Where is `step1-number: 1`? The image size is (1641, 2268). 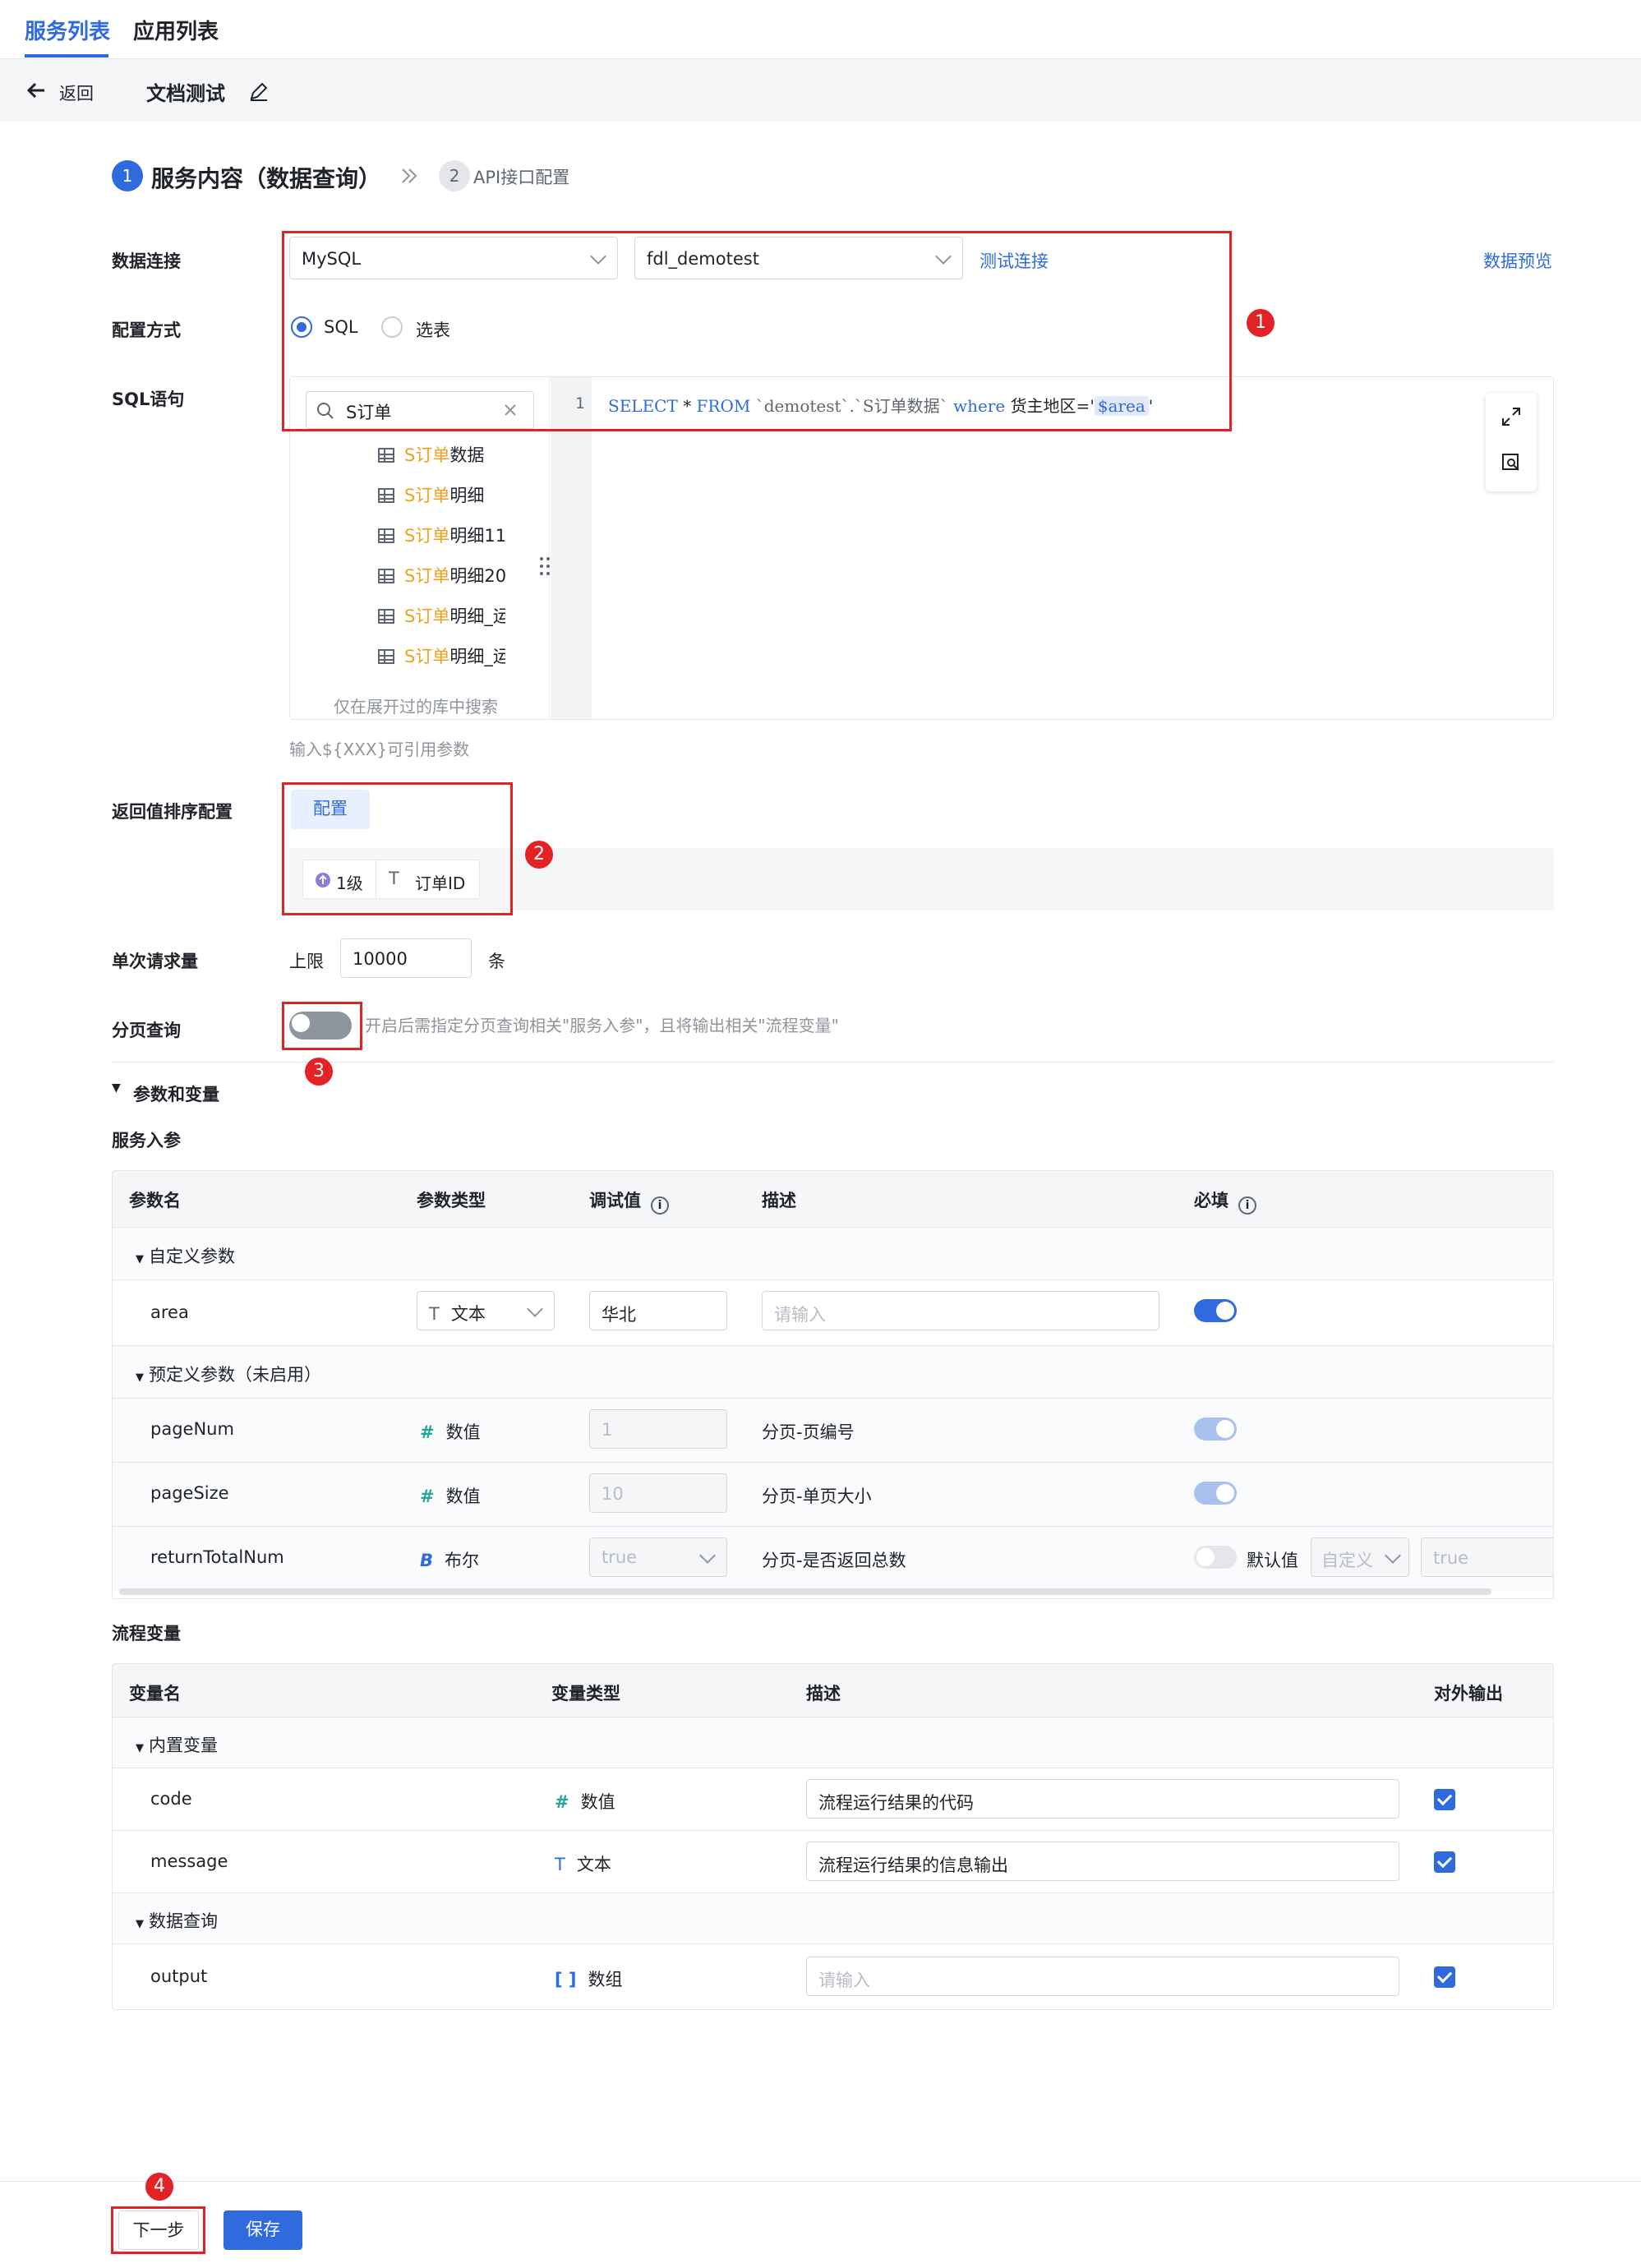 step1-number: 1 is located at coordinates (127, 176).